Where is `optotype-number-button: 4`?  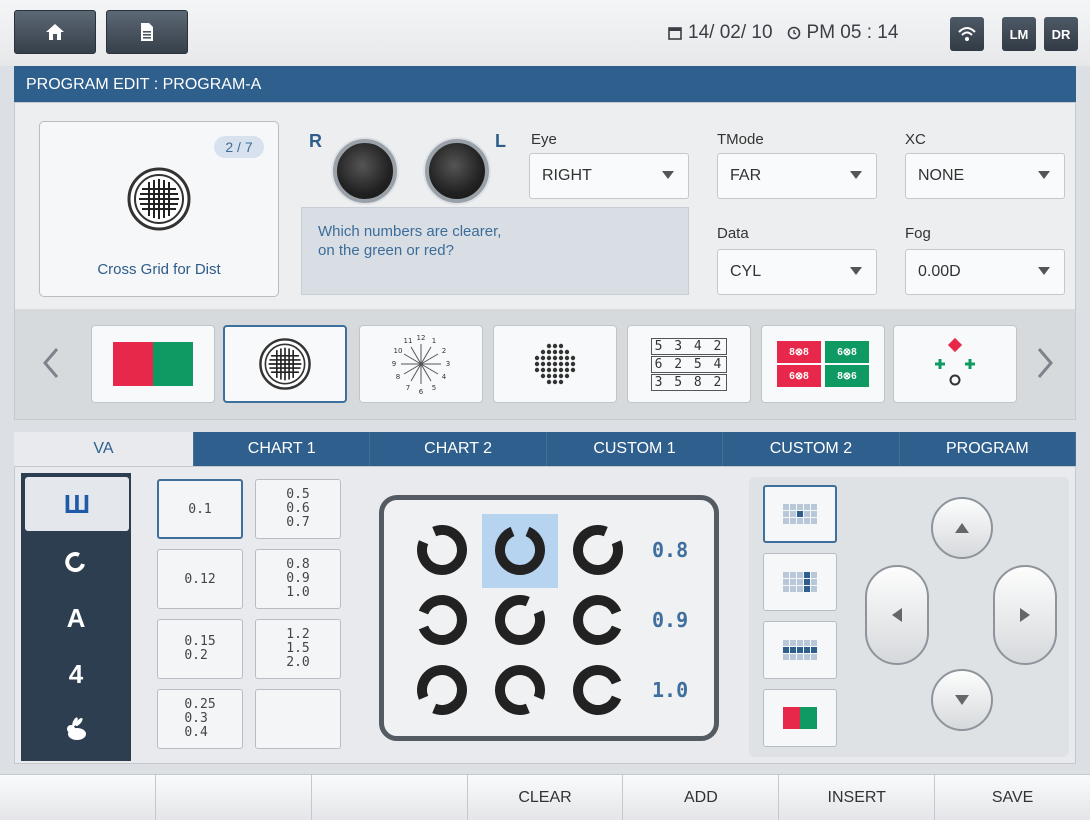
optotype-number-button: 4 is located at coordinates (76, 674).